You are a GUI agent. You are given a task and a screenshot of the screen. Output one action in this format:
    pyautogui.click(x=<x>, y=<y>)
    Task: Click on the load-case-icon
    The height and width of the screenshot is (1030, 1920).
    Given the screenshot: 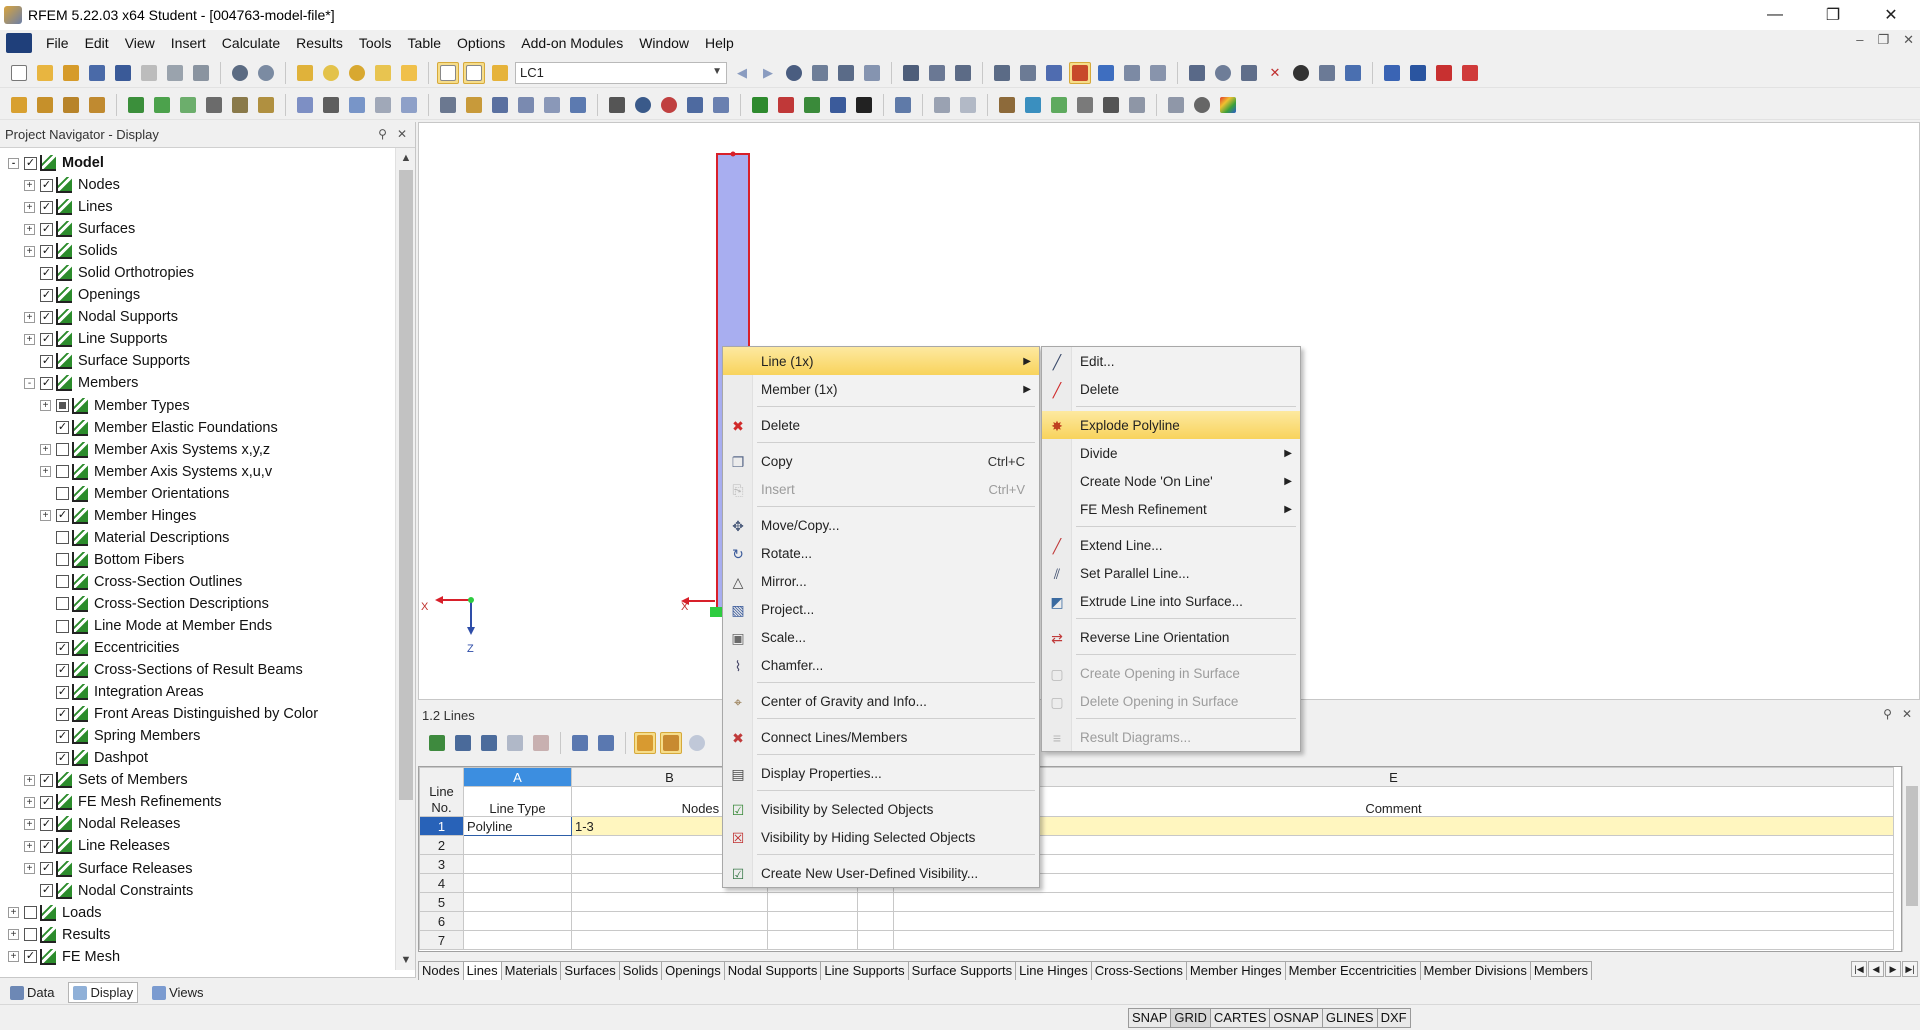 What is the action you would take?
    pyautogui.click(x=500, y=73)
    